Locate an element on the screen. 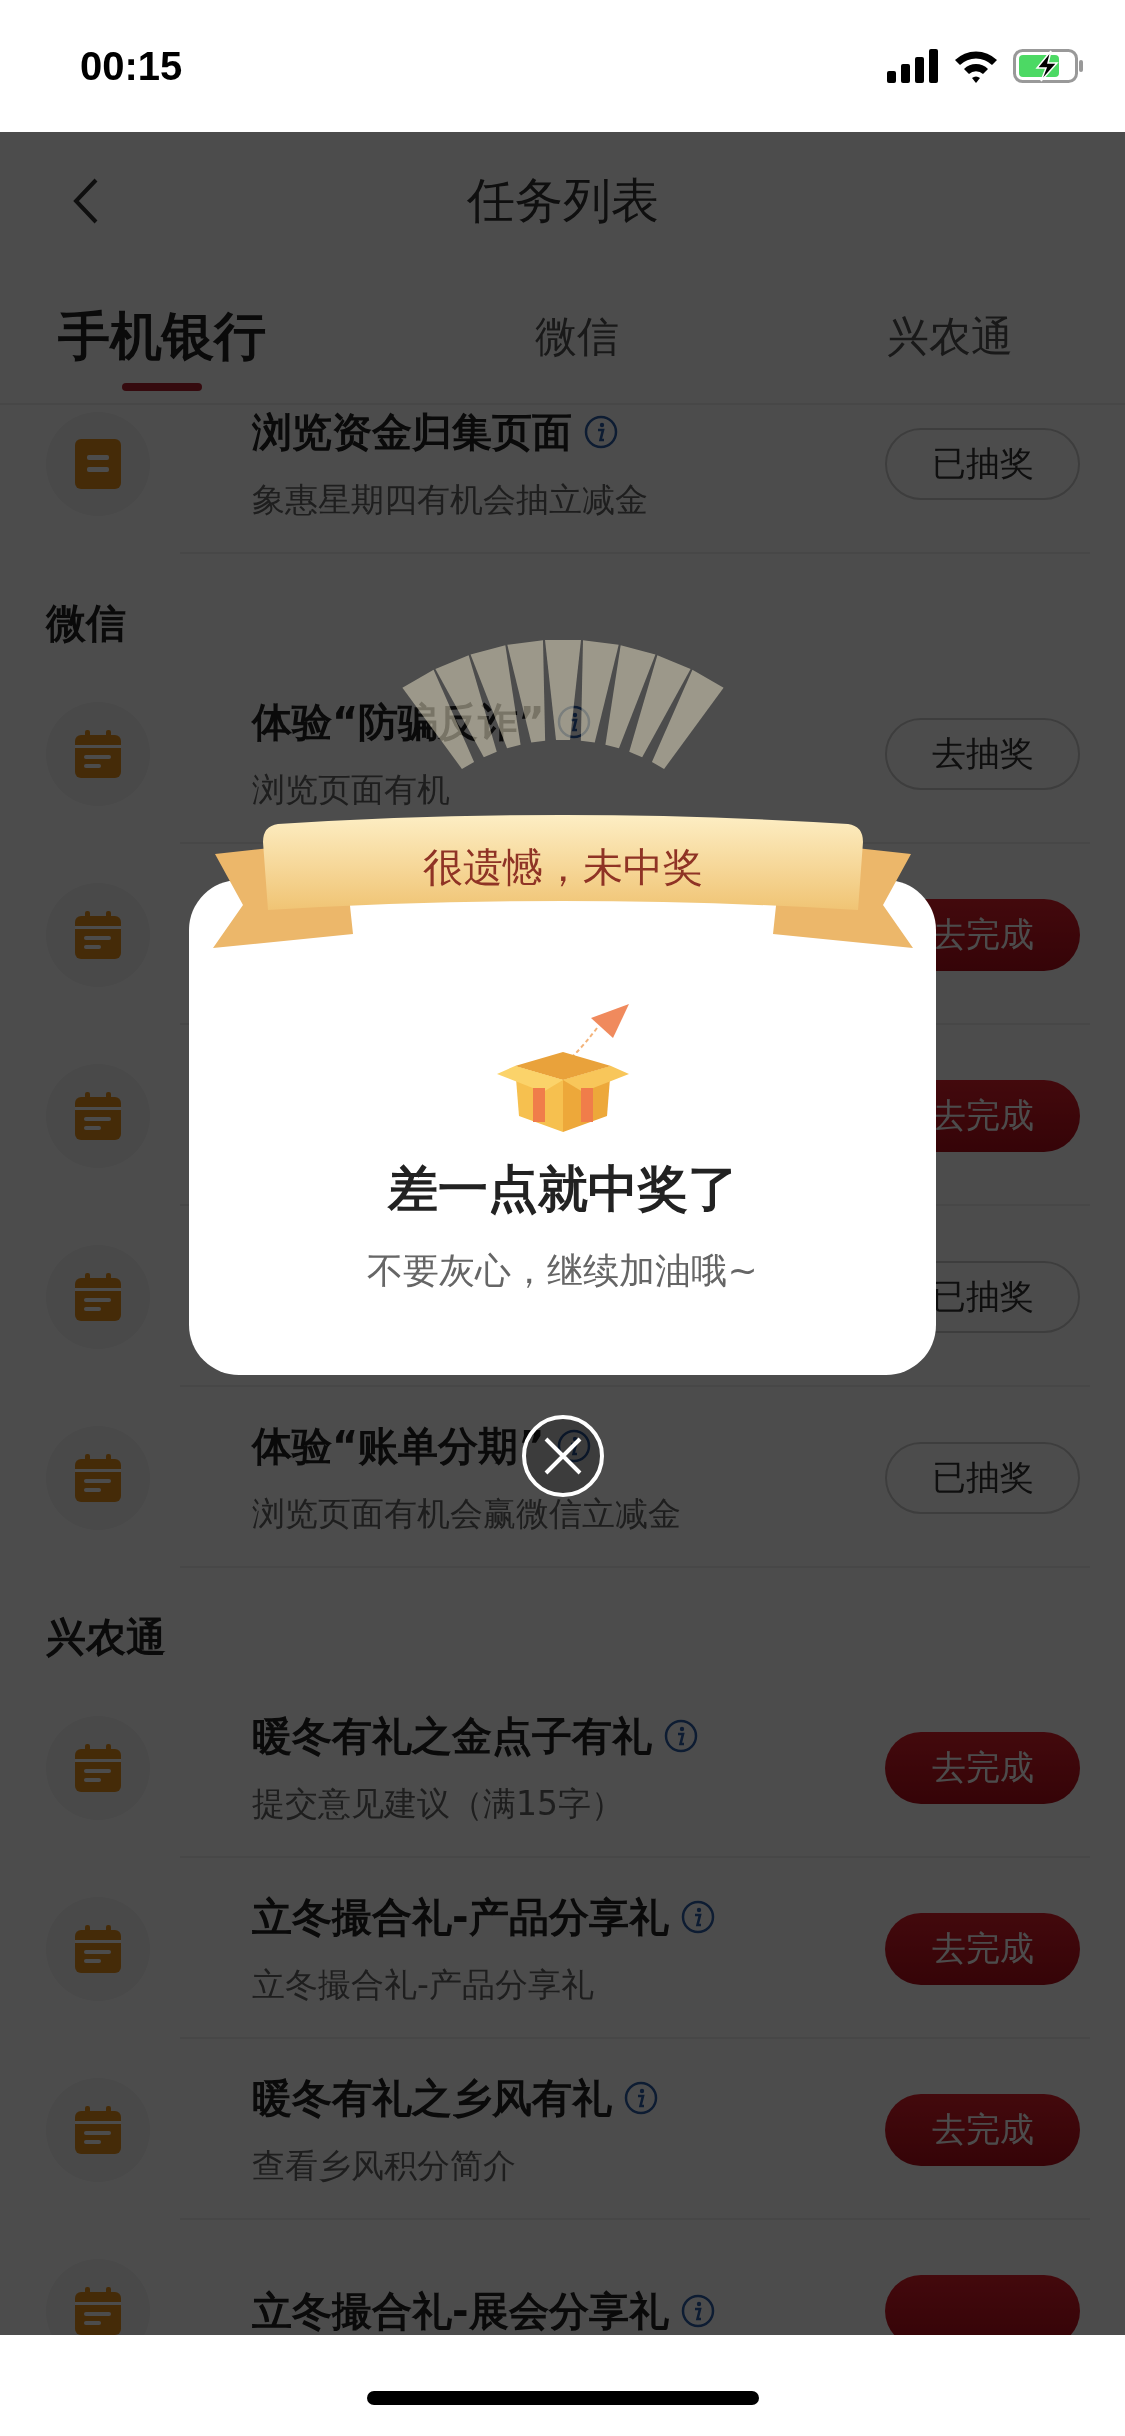  result-banner-title: 很遗憾，未中奖 is located at coordinates (562, 867).